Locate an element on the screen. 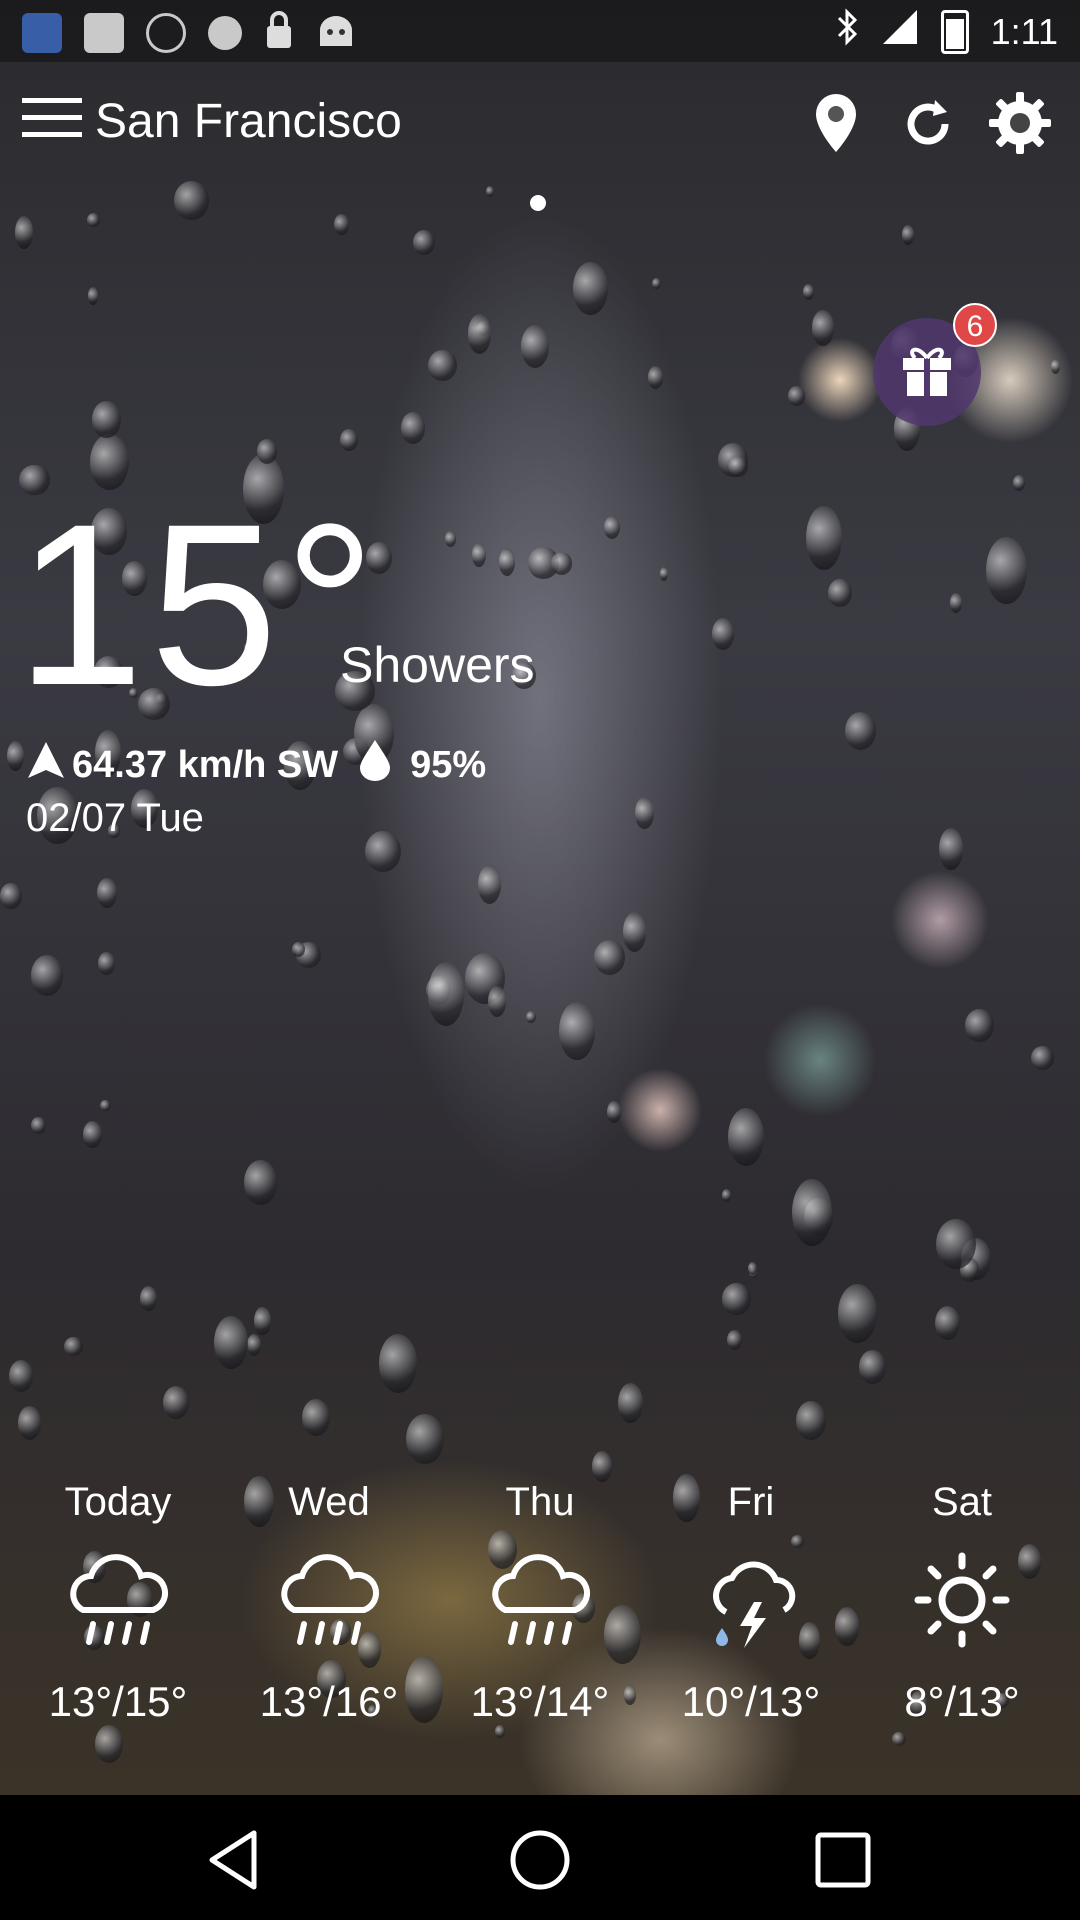 This screenshot has height=1920, width=1080. forecast-temp-range: 10°/13° is located at coordinates (751, 1701).